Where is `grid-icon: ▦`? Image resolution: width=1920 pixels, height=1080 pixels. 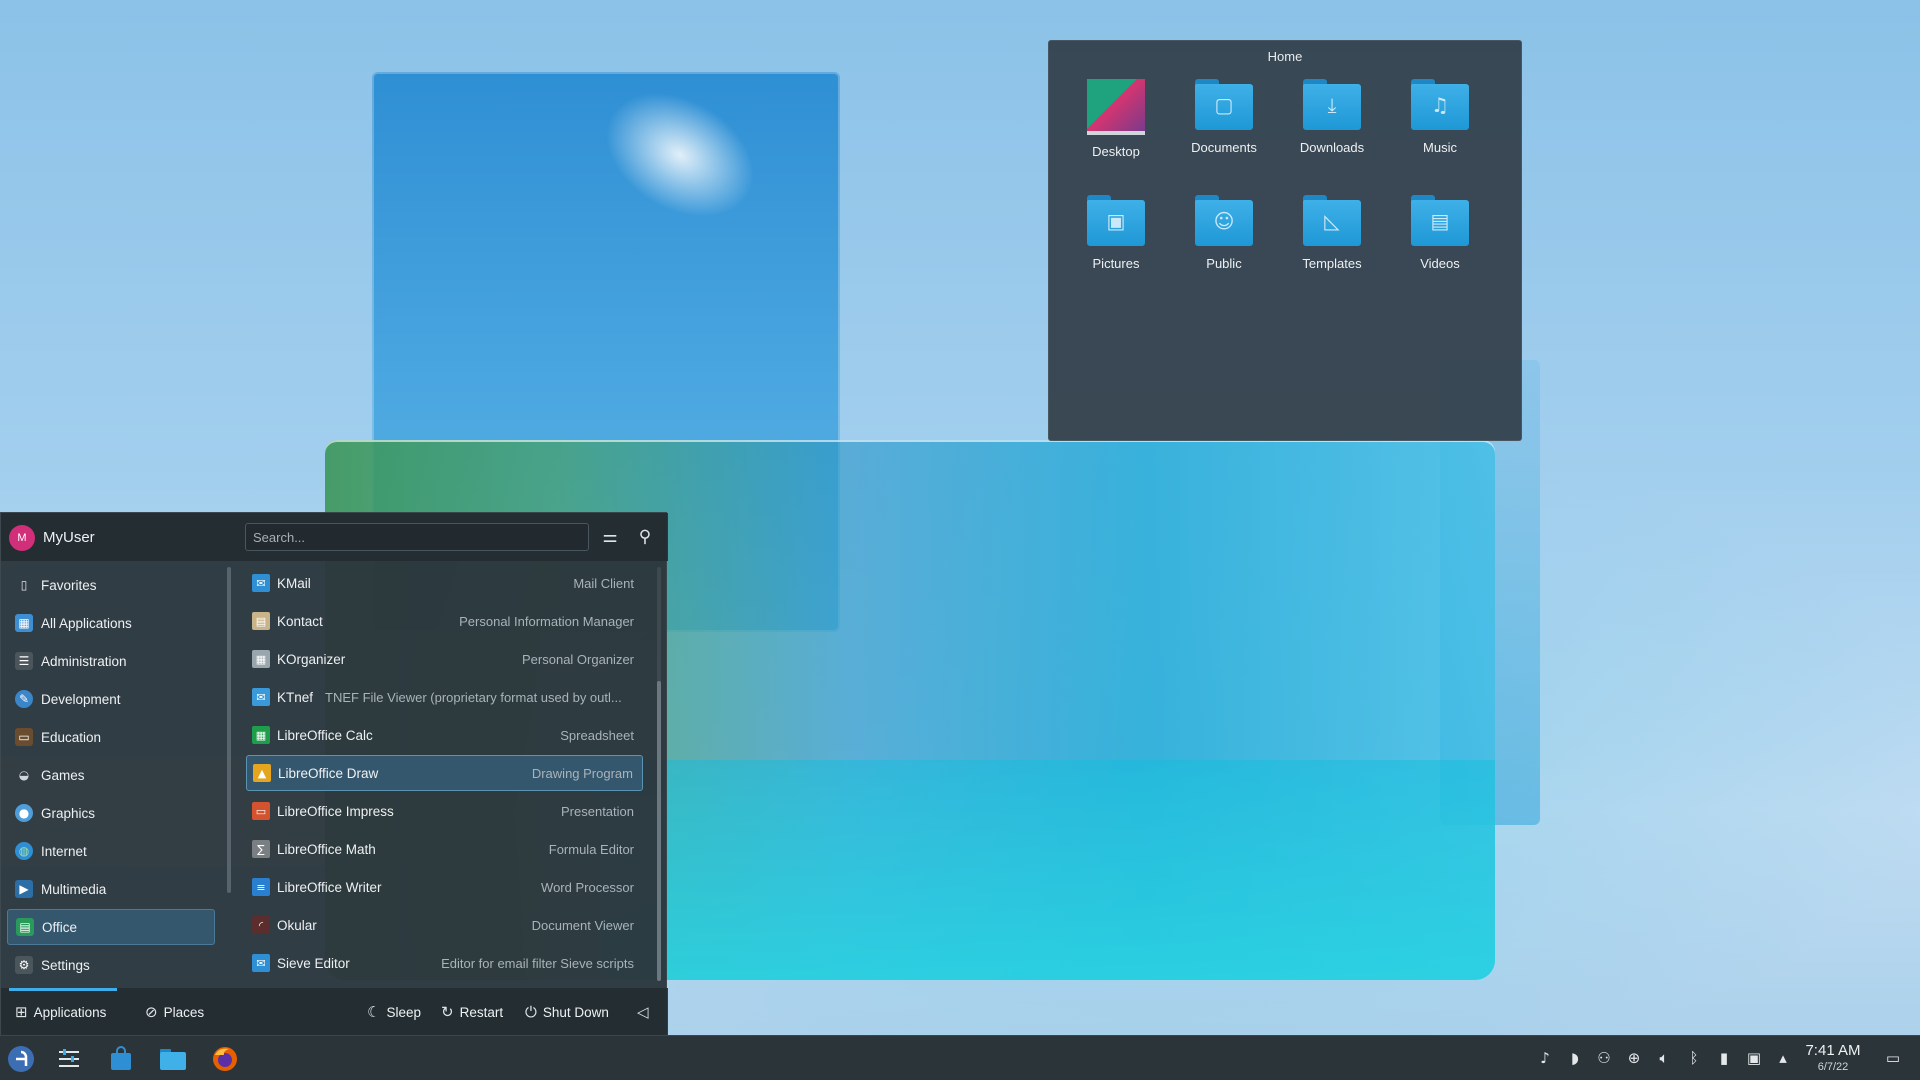
grid-icon: ▦ is located at coordinates (24, 623).